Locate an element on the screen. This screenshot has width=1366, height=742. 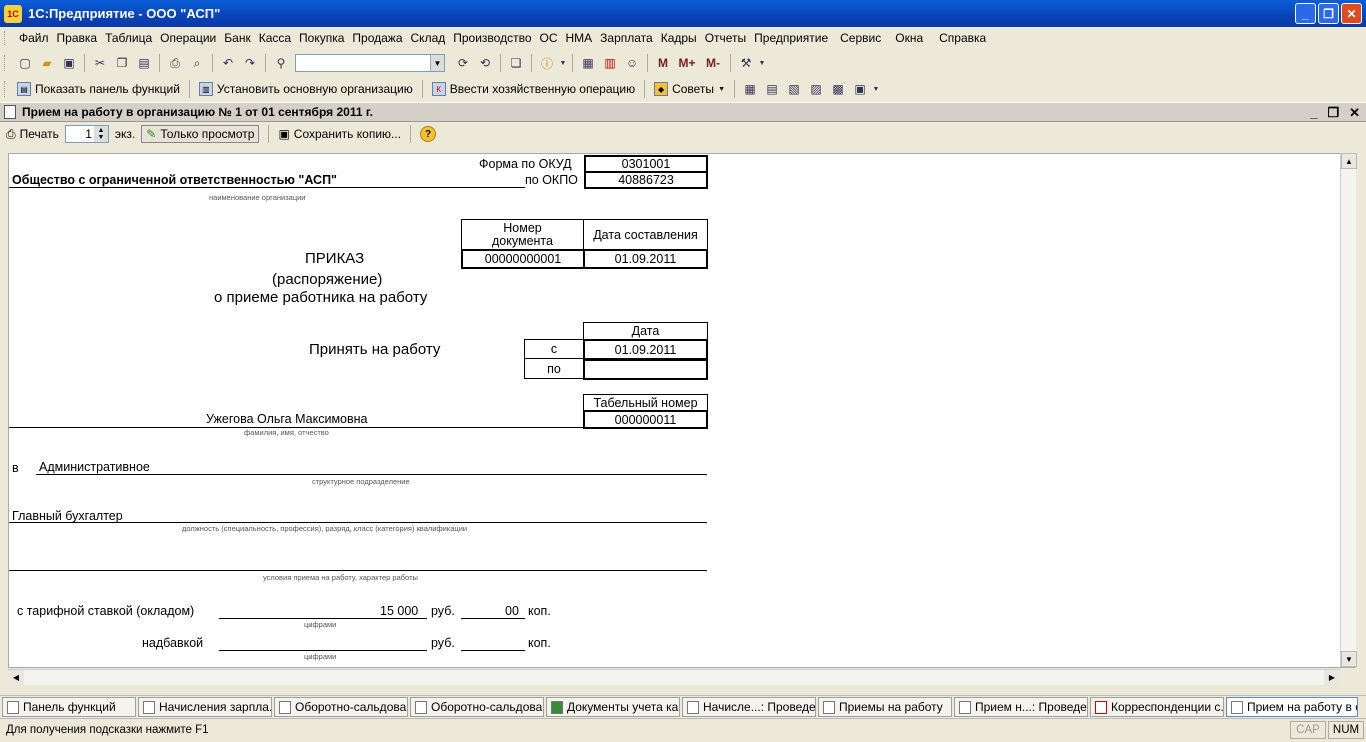
doc-date: 01.09.2011 is located at coordinates (645, 259).